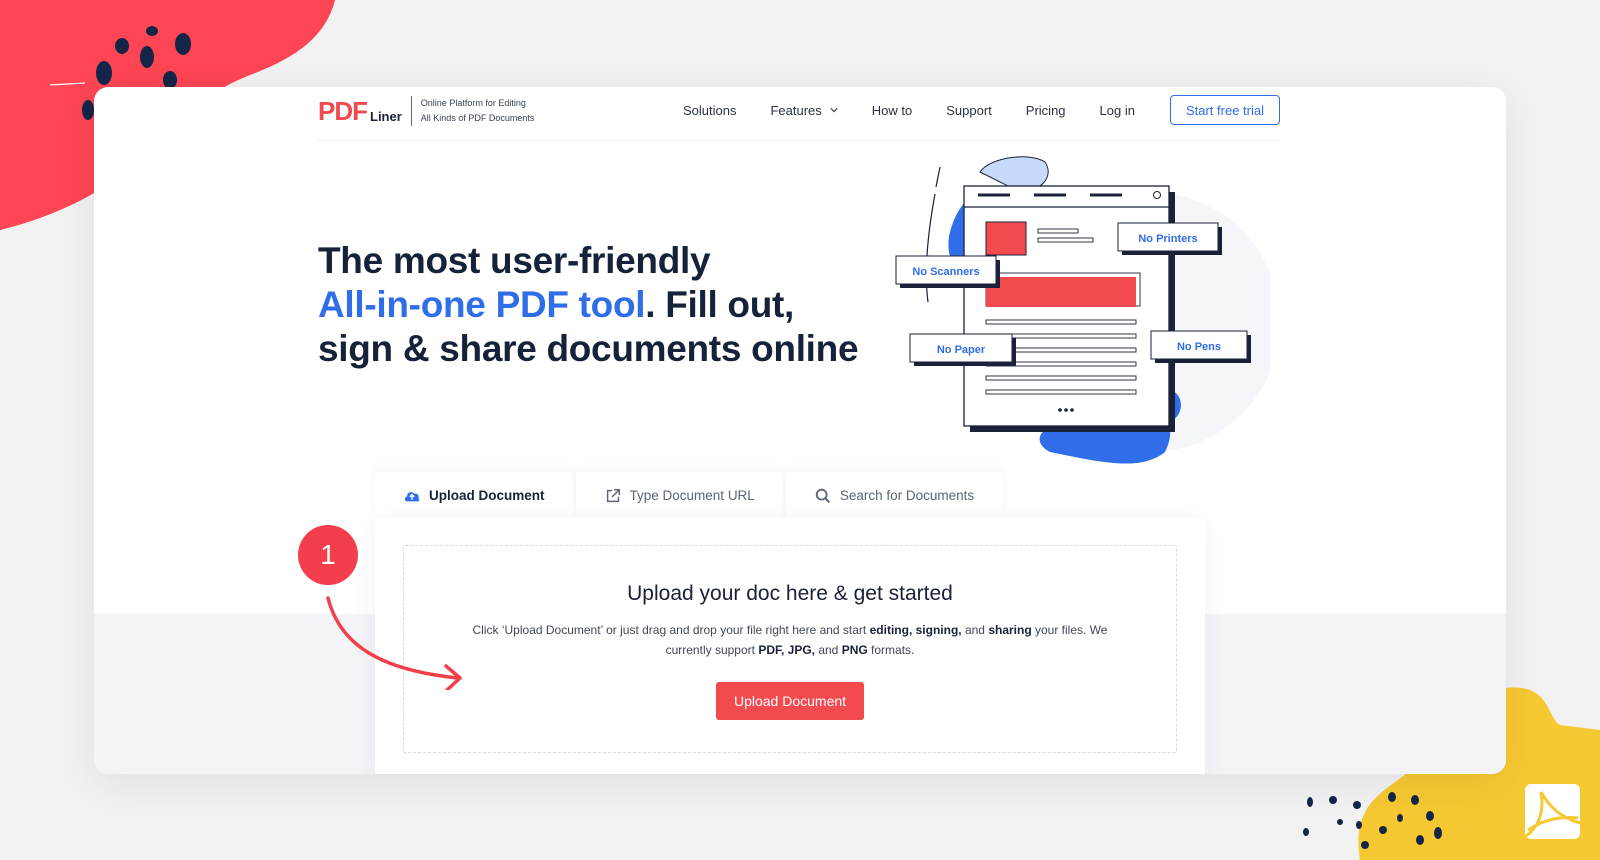  I want to click on nav-label: Log in, so click(1117, 110).